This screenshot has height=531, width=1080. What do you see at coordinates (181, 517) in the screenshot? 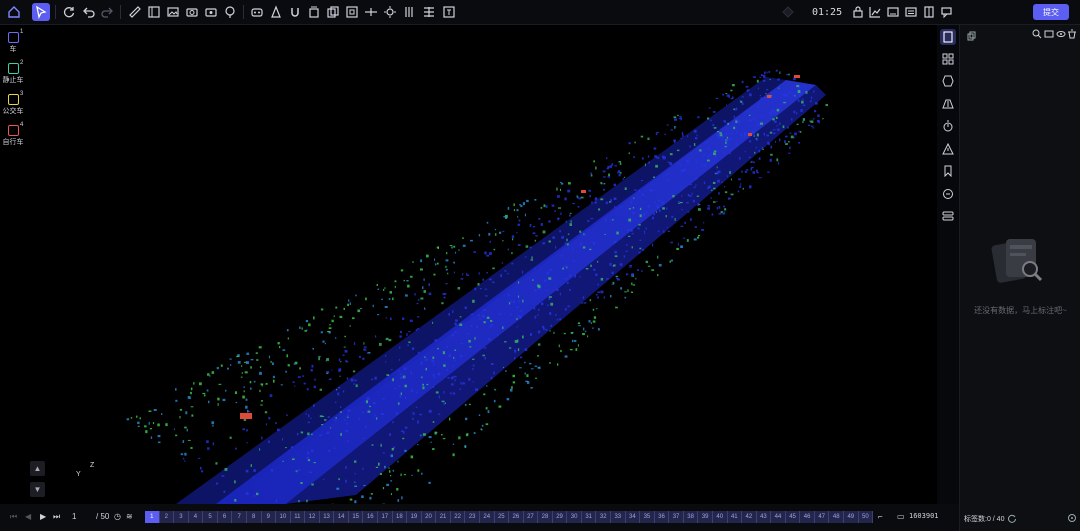
I see `frame-cell: 3` at bounding box center [181, 517].